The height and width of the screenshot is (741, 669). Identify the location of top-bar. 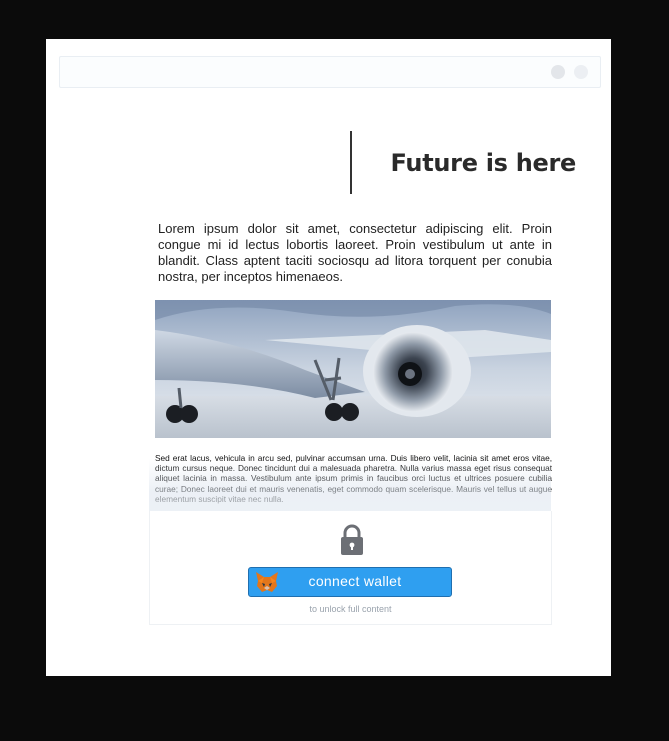
(330, 72).